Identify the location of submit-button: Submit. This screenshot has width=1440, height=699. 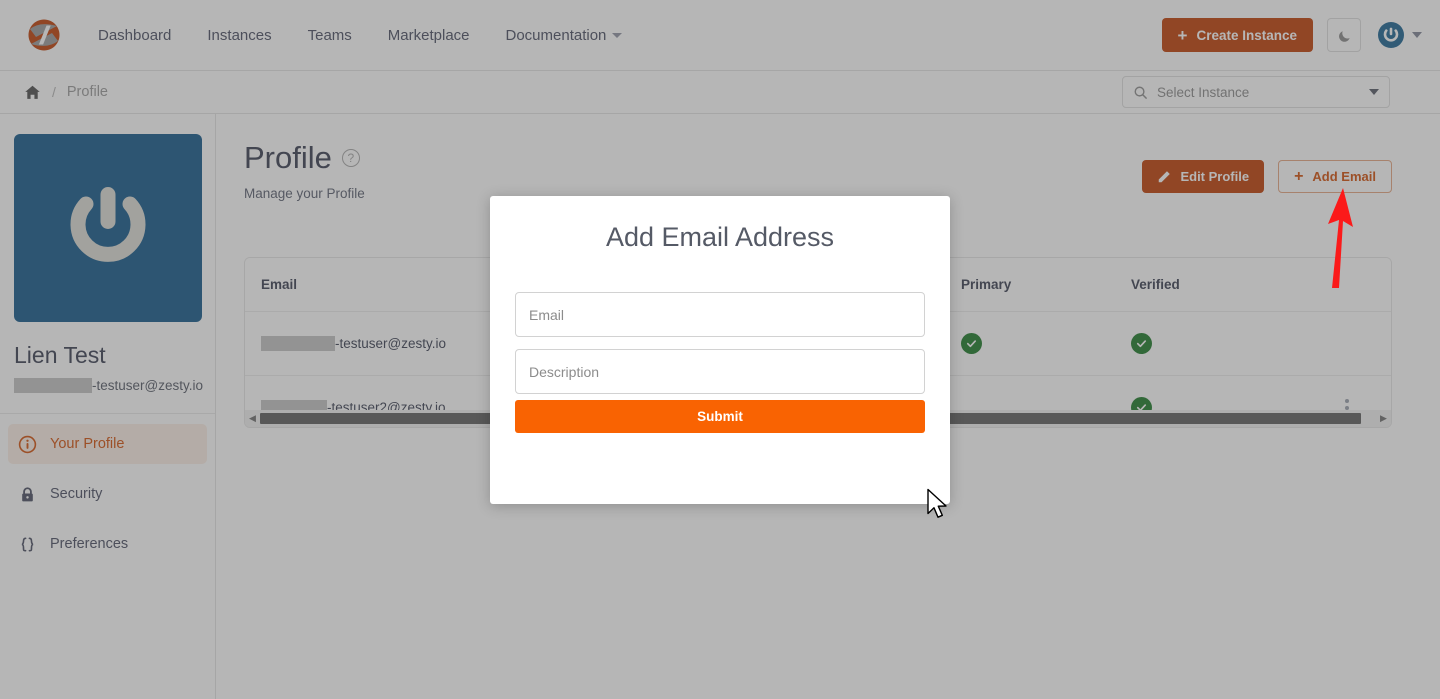
(720, 416).